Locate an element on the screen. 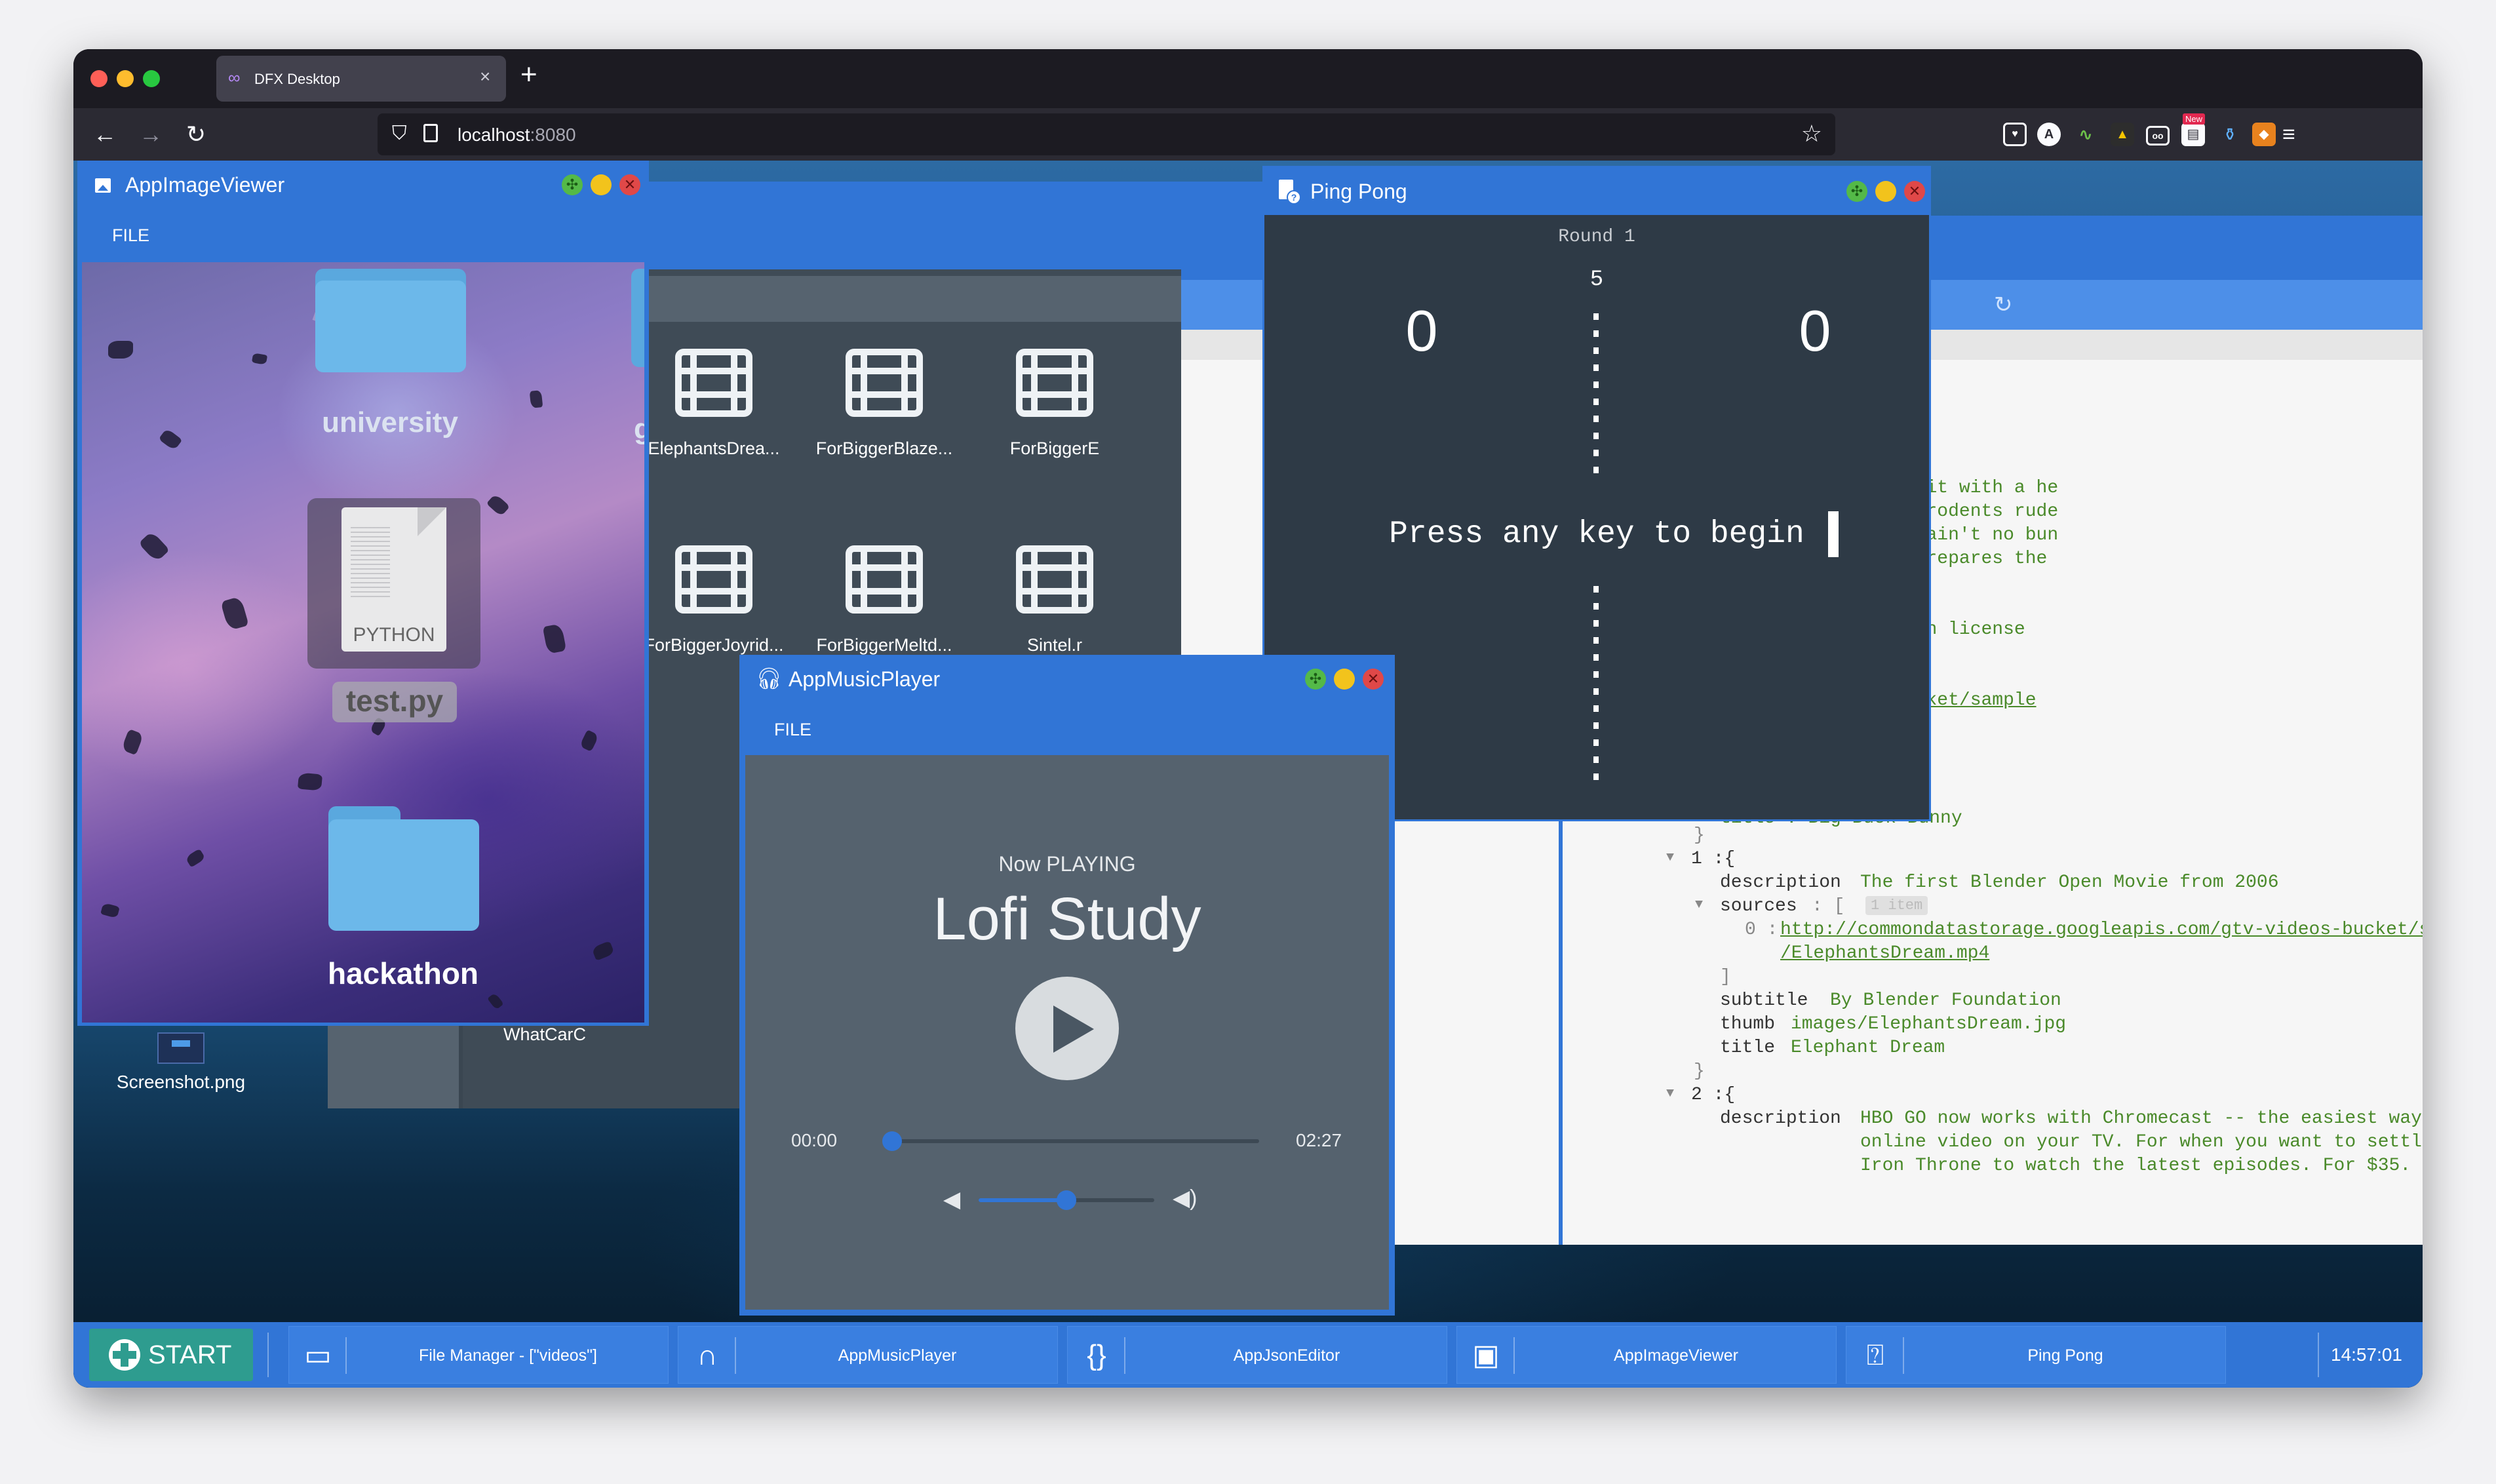  json-key: sources is located at coordinates (1758, 906).